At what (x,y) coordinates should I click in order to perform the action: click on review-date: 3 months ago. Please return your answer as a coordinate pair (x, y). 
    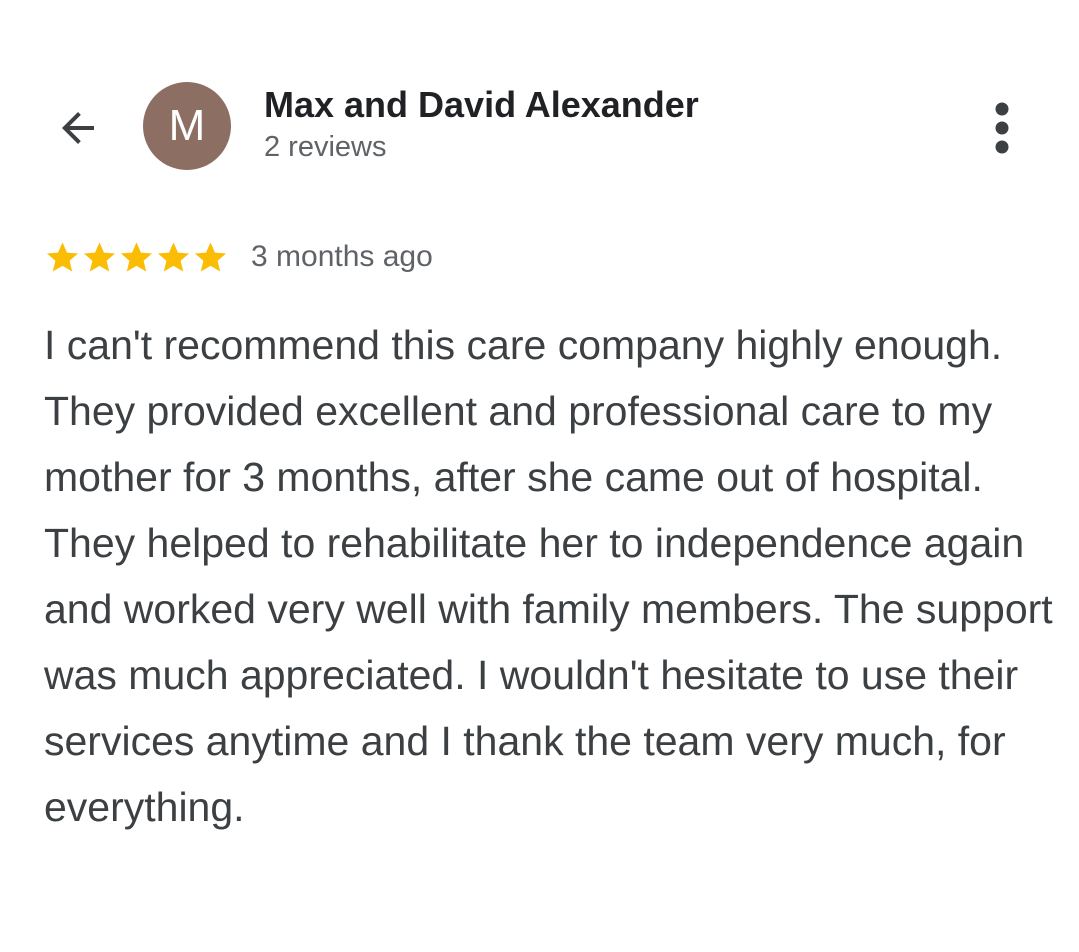
    Looking at the image, I should click on (342, 256).